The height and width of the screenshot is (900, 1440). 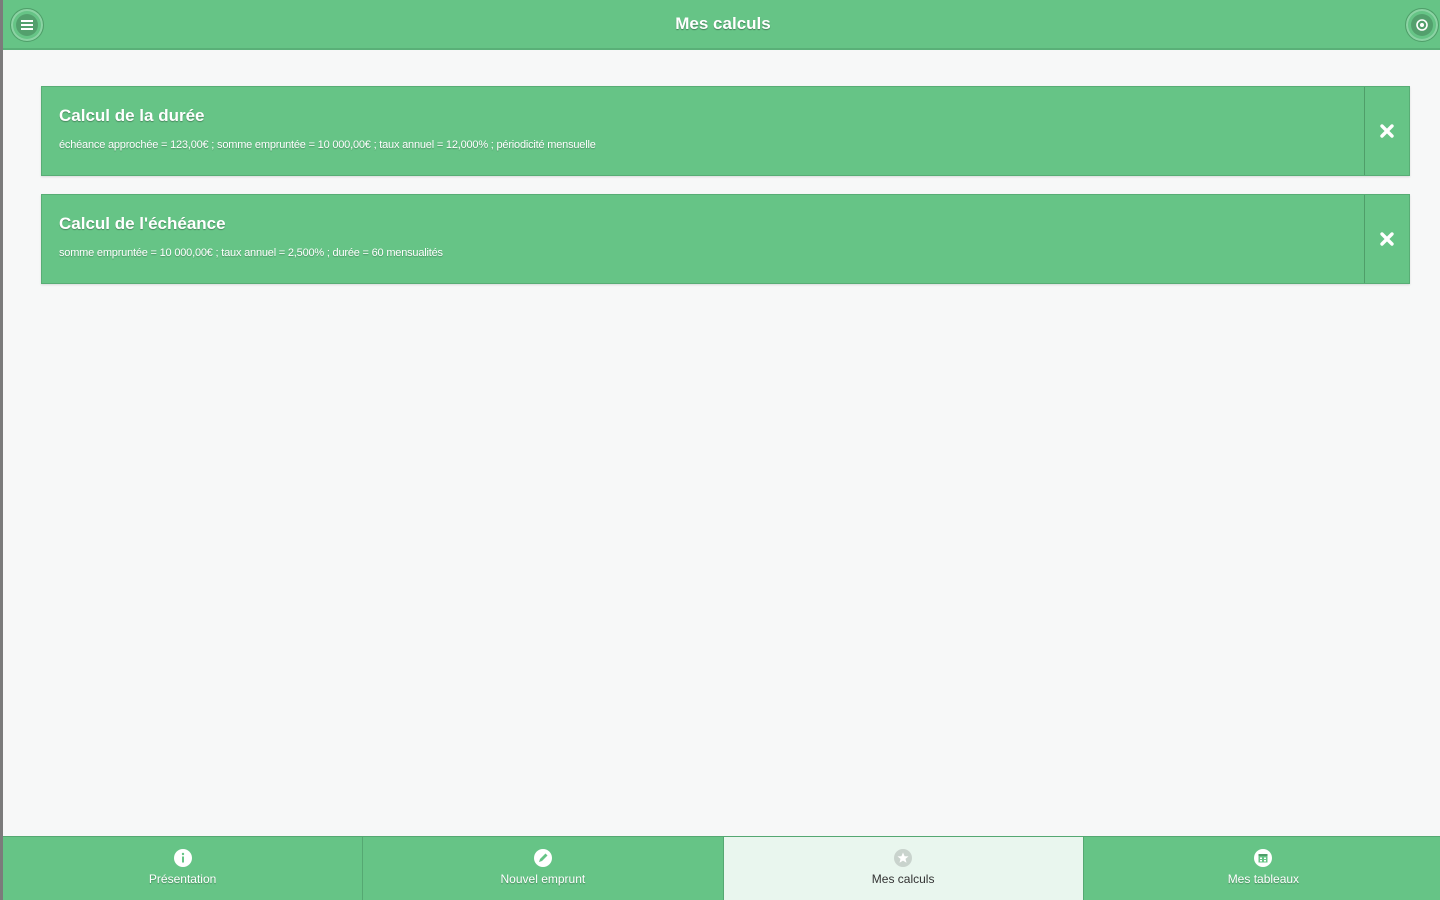 I want to click on page-title: Mes calculs, so click(x=723, y=23).